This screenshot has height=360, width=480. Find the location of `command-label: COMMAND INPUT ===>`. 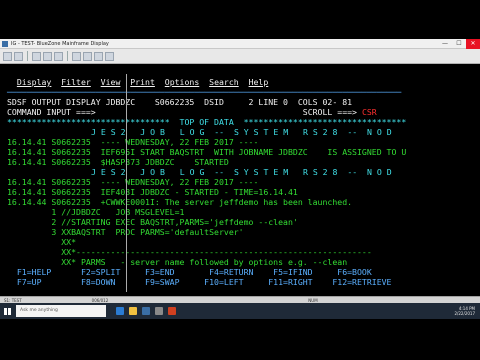

command-label: COMMAND INPUT ===> is located at coordinates (51, 112).